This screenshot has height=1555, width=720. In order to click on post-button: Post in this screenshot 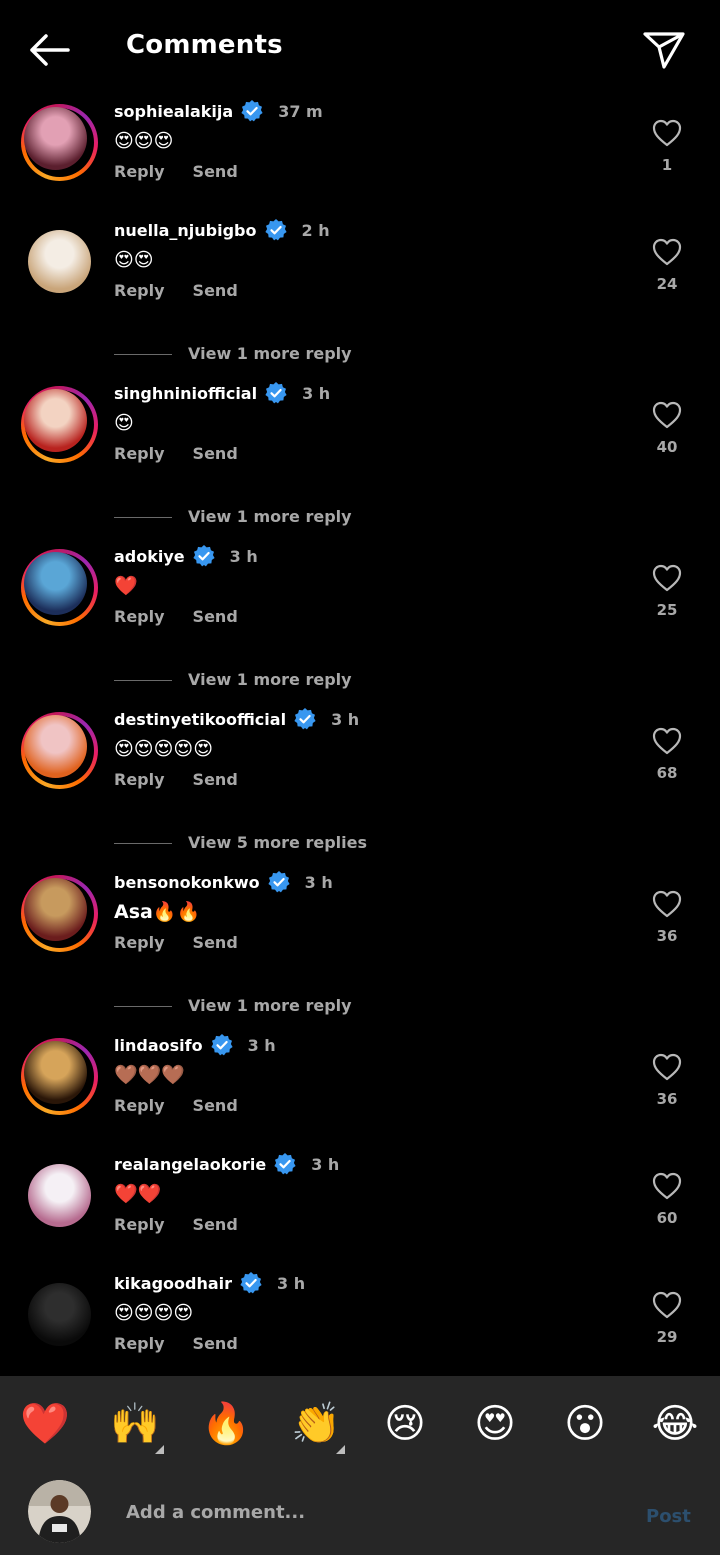, I will do `click(668, 1516)`.